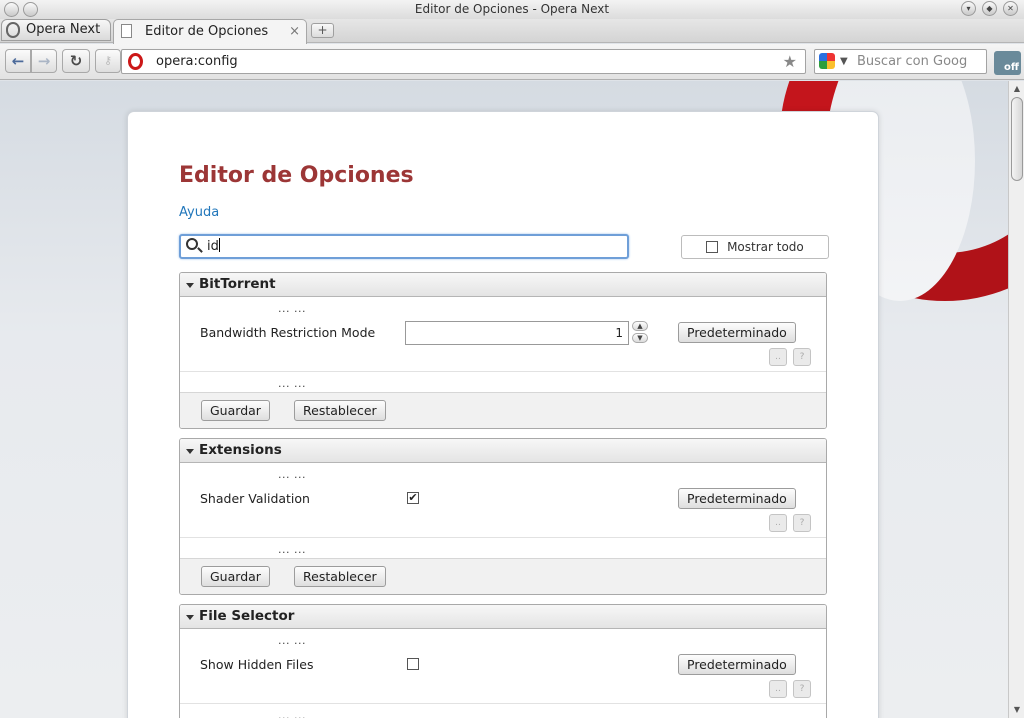 This screenshot has height=718, width=1024. Describe the element at coordinates (213, 246) in the screenshot. I see `search-input-value: id` at that location.